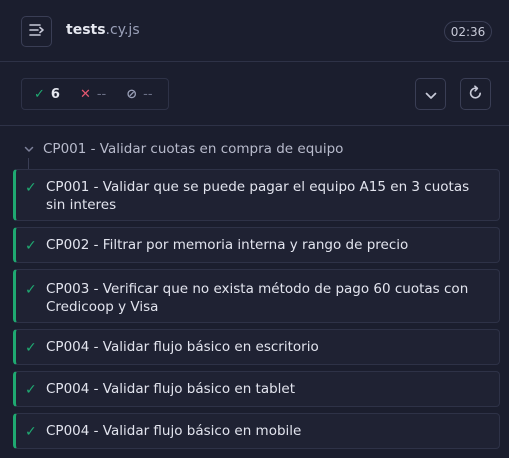 This screenshot has height=458, width=509. I want to click on pending-icon: ⊘, so click(132, 94).